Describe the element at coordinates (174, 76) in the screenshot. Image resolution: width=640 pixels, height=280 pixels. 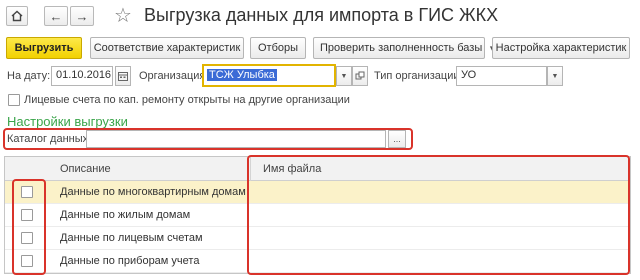
I see `org-label: Организация:` at that location.